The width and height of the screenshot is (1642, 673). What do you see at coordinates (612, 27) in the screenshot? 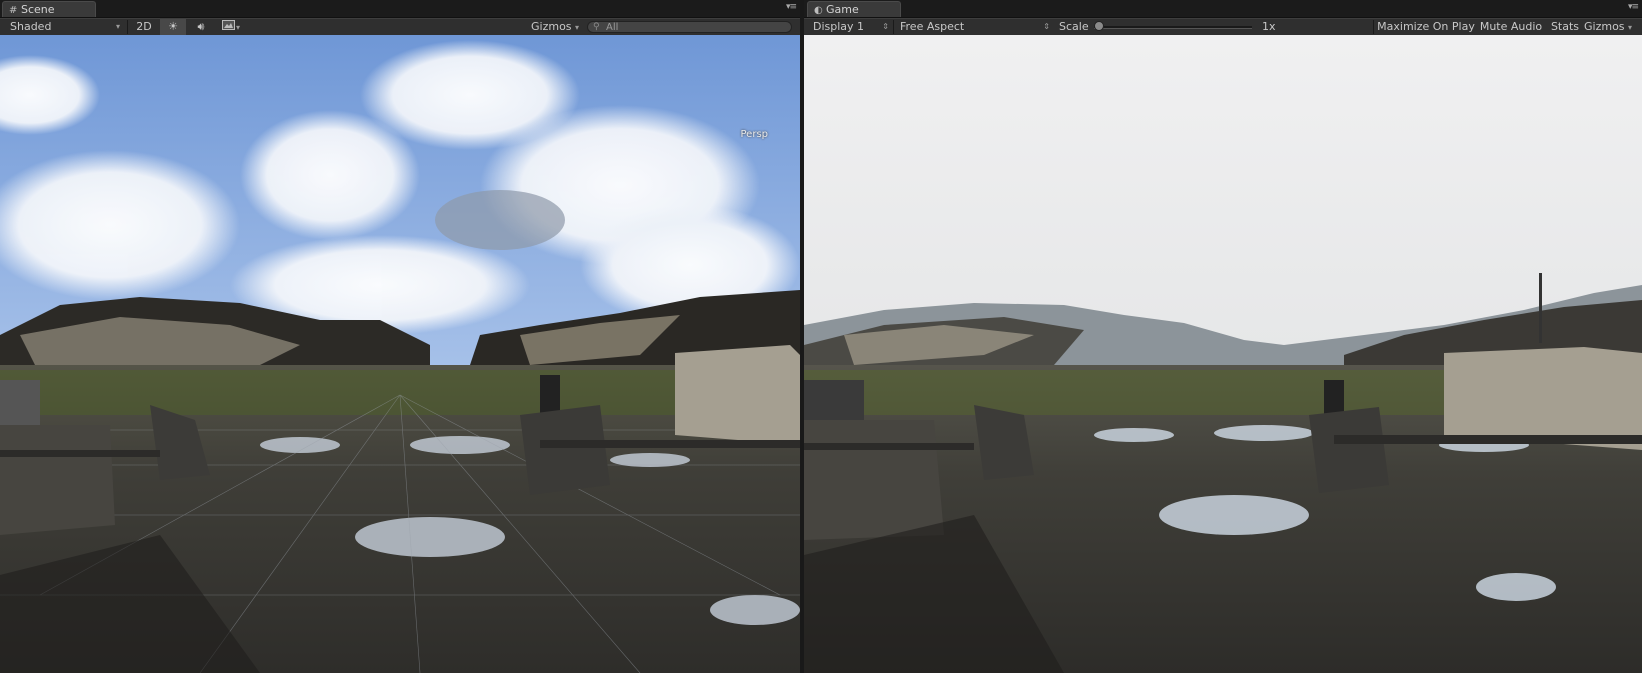
I see `search-placeholder: All` at bounding box center [612, 27].